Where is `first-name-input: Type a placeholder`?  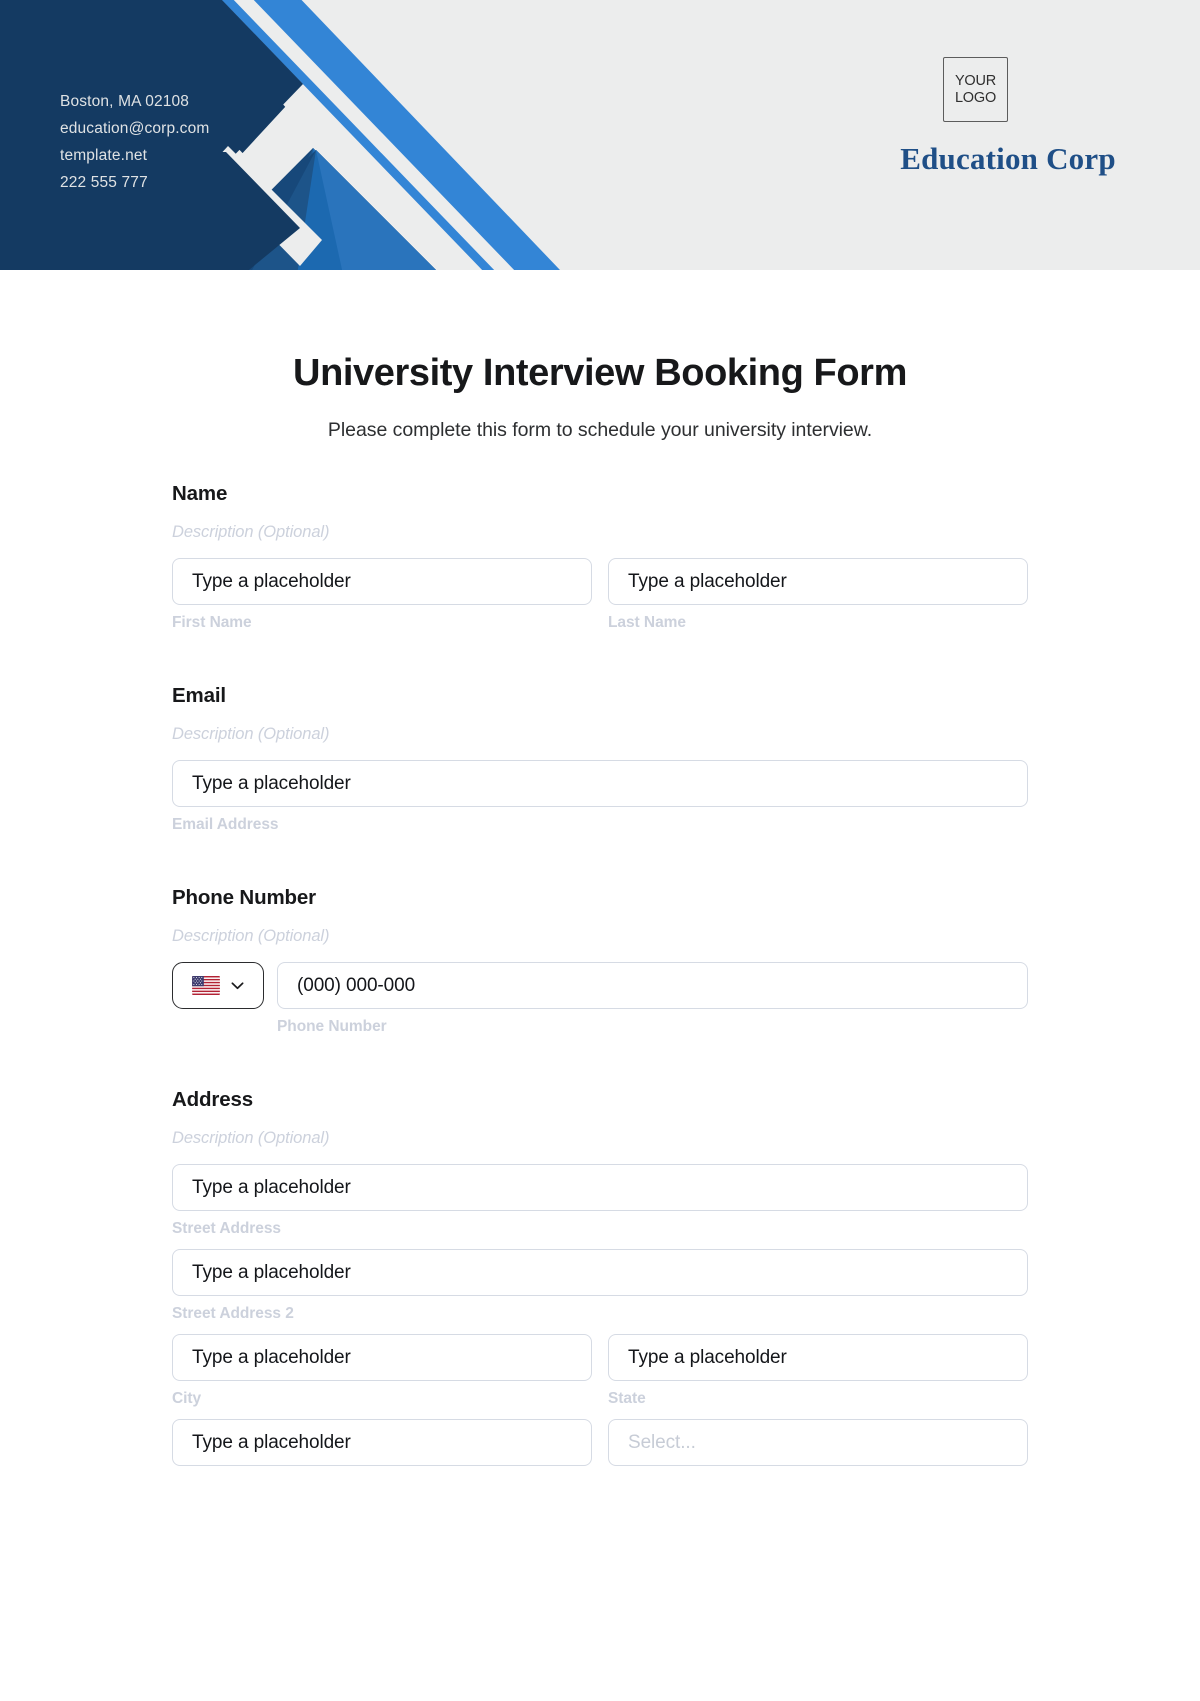 first-name-input: Type a placeholder is located at coordinates (382, 581).